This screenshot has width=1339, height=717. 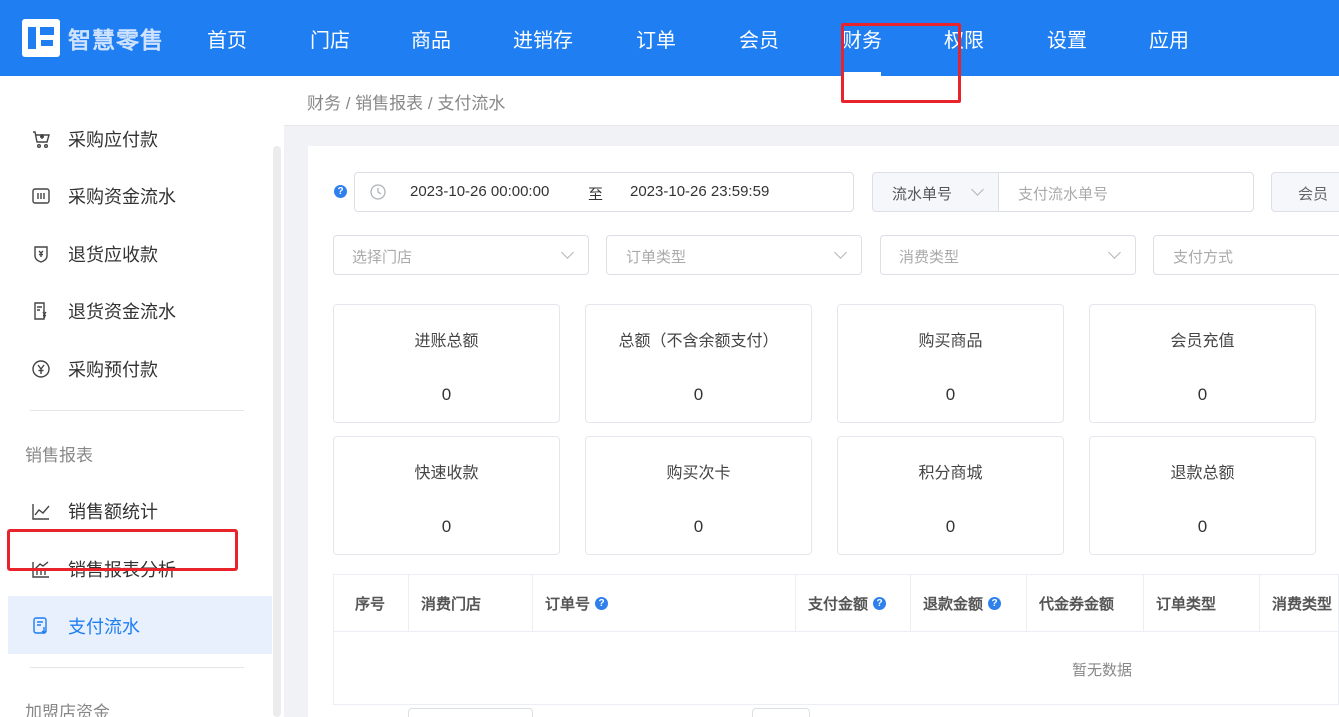 I want to click on page-jump-input, so click(x=781, y=712).